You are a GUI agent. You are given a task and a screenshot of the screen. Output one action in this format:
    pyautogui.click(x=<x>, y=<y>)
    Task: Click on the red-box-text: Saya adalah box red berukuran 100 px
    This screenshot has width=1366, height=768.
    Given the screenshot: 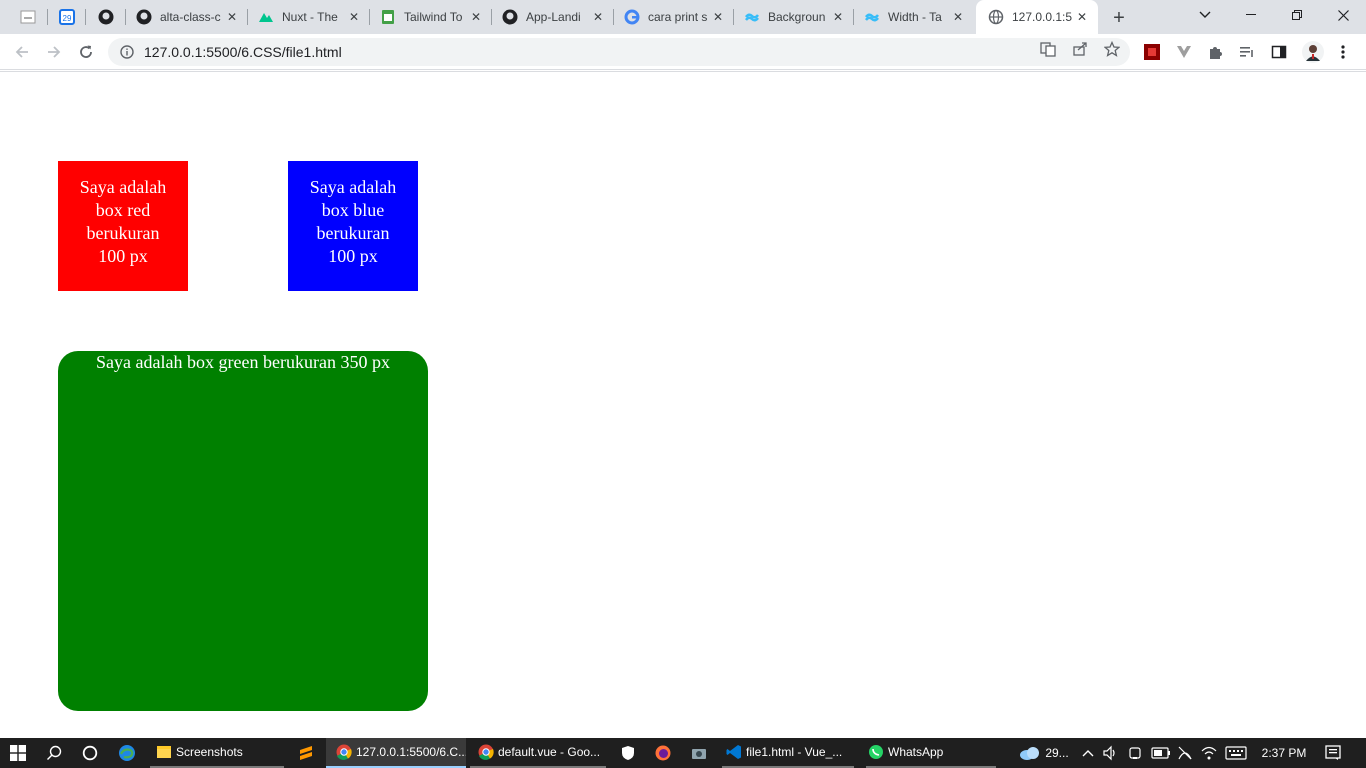 What is the action you would take?
    pyautogui.click(x=123, y=221)
    